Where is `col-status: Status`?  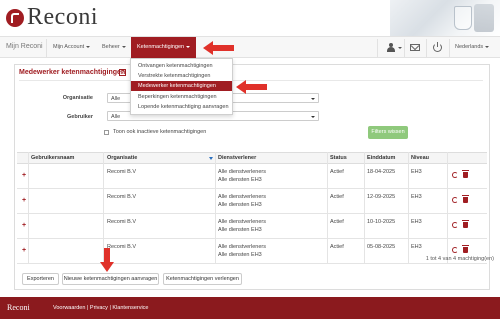 col-status: Status is located at coordinates (338, 158).